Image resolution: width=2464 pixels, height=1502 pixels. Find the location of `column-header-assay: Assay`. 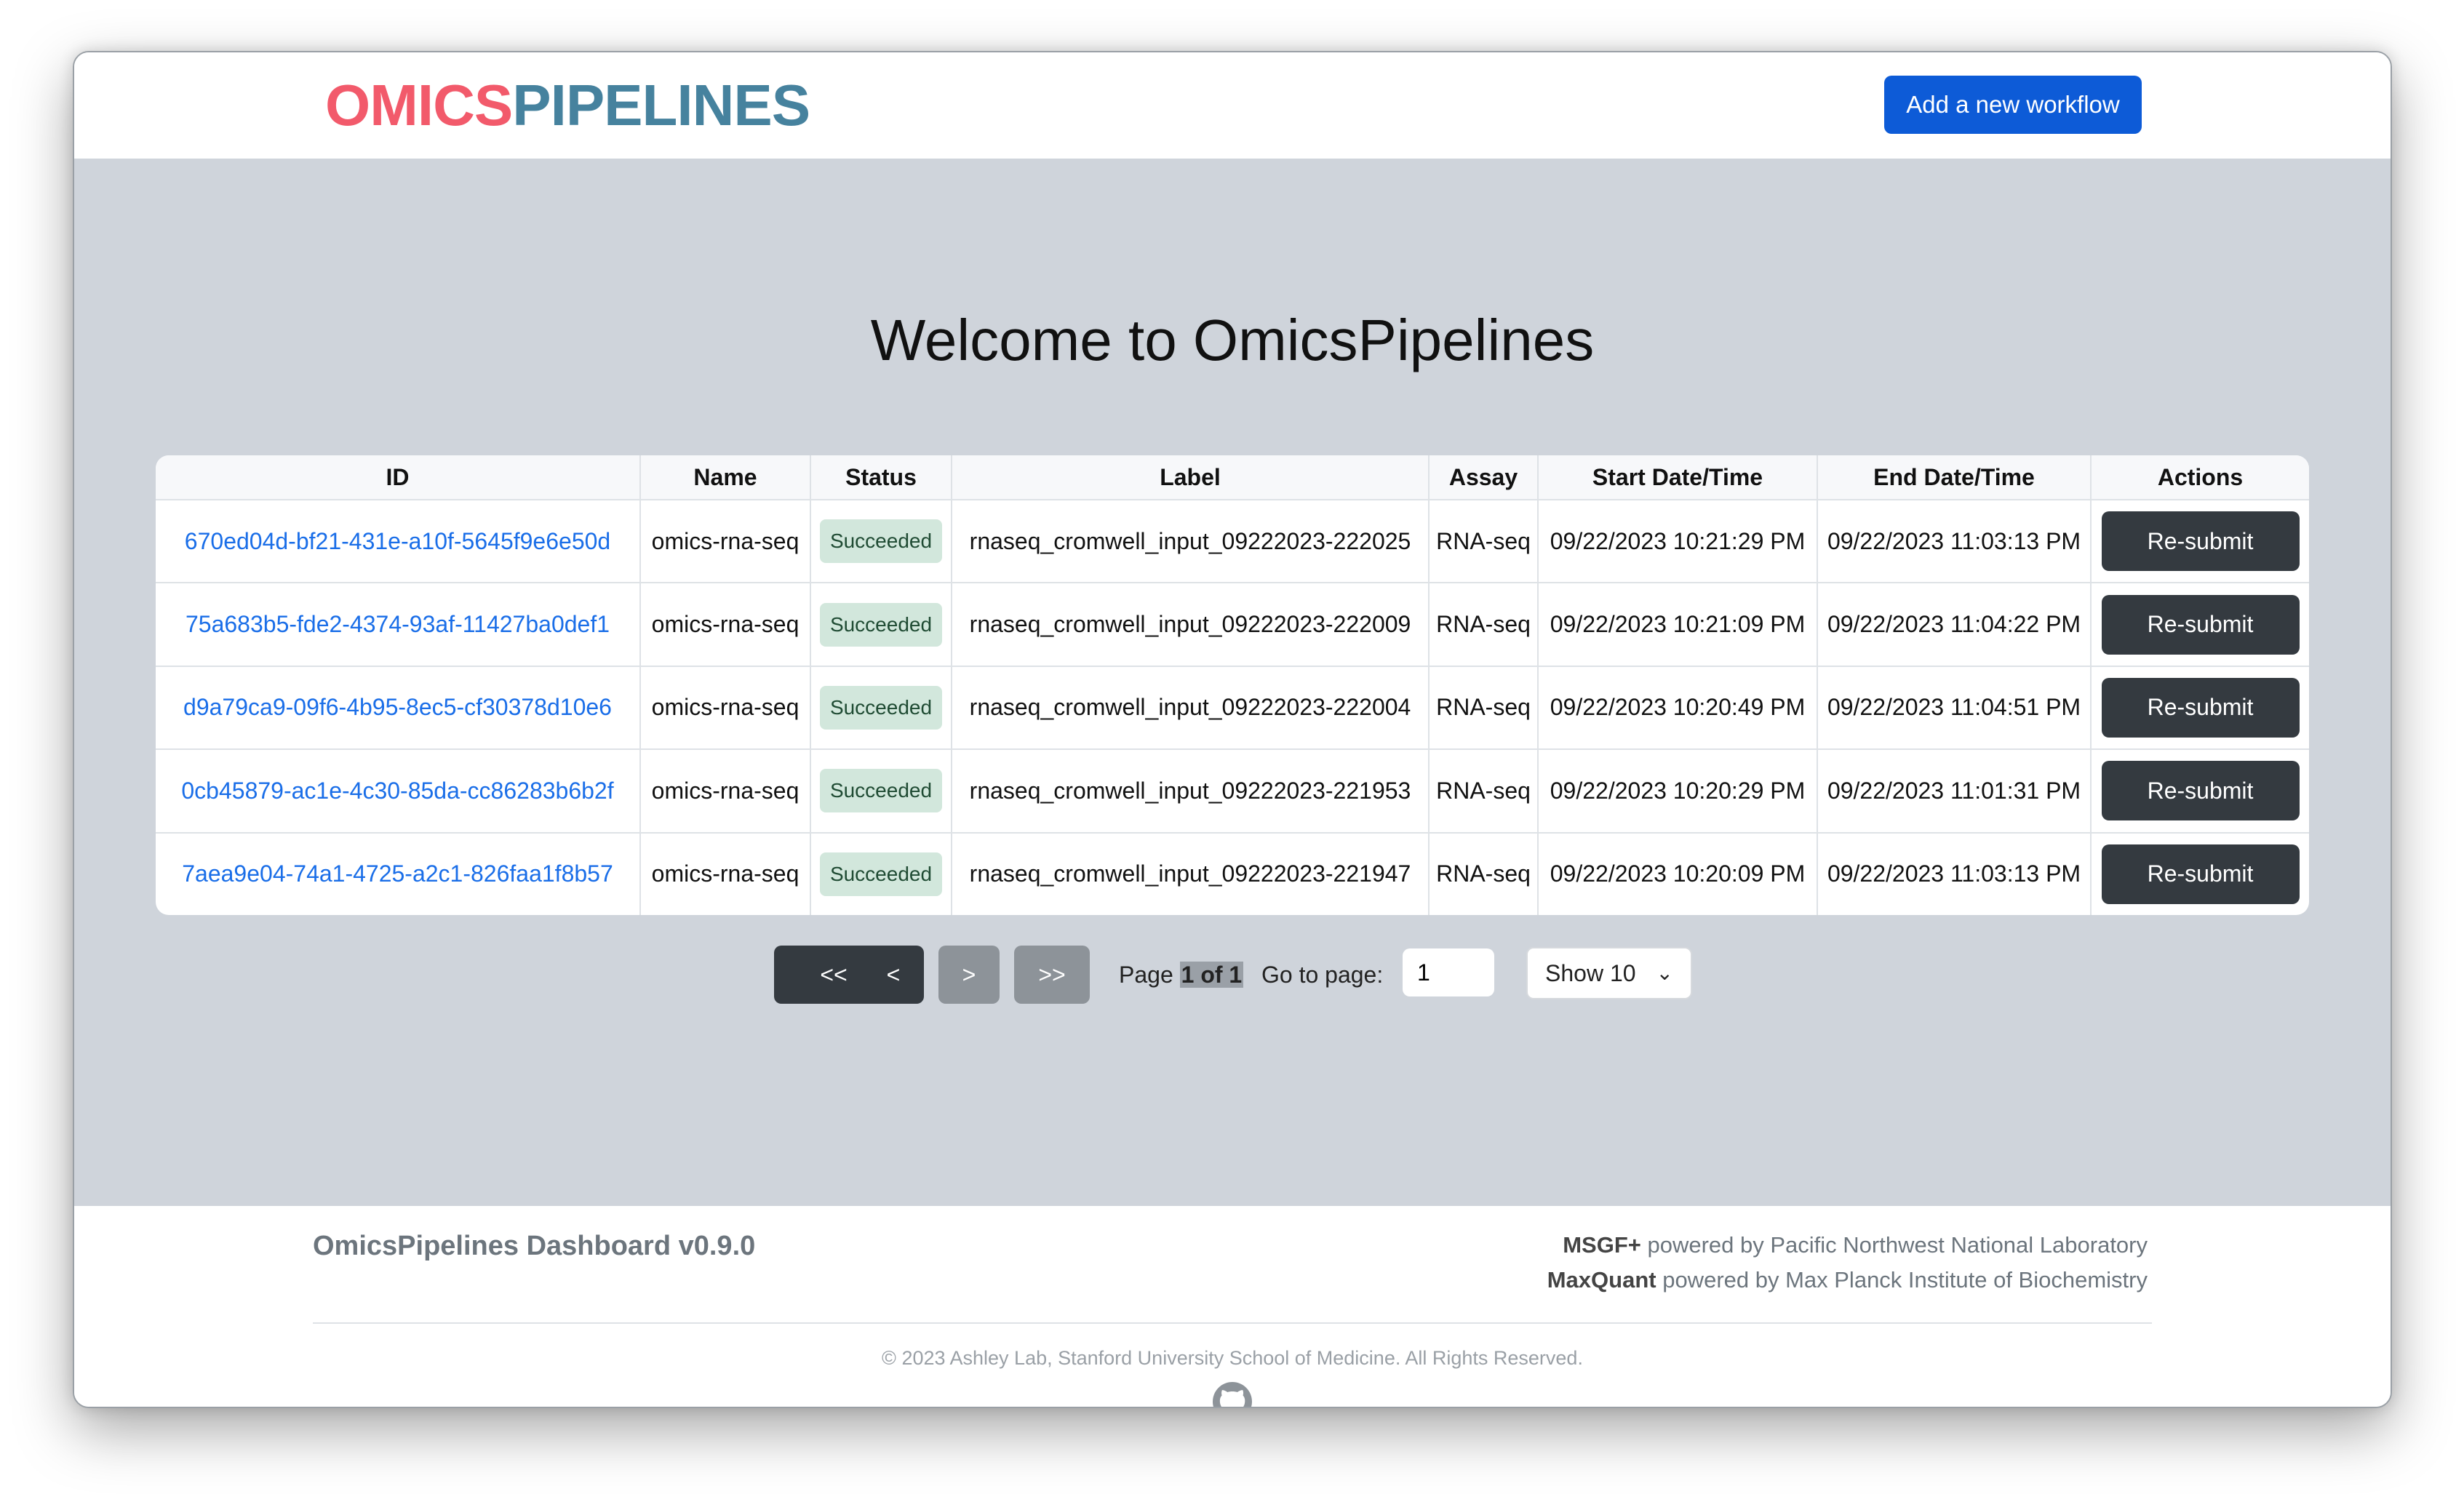

column-header-assay: Assay is located at coordinates (1484, 477).